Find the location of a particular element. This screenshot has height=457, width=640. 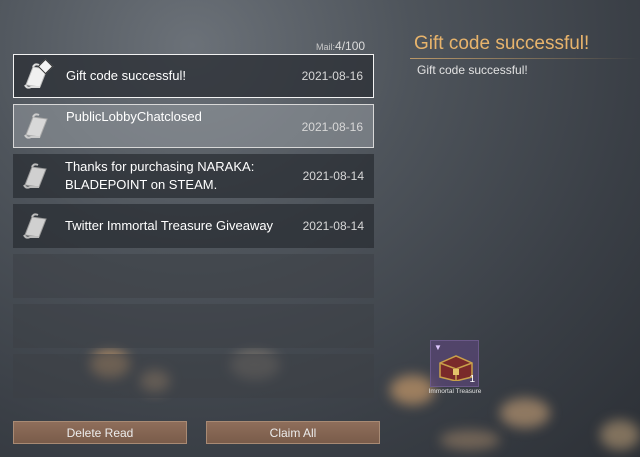

mail-count-value: 4/100 is located at coordinates (350, 46).